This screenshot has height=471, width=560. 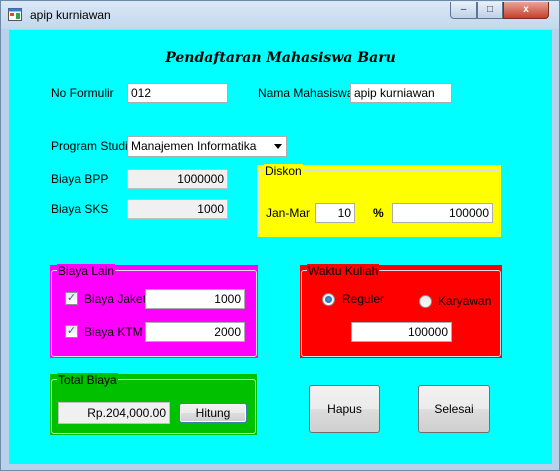 I want to click on diskon-period-label: Jan-Mar, so click(x=288, y=213).